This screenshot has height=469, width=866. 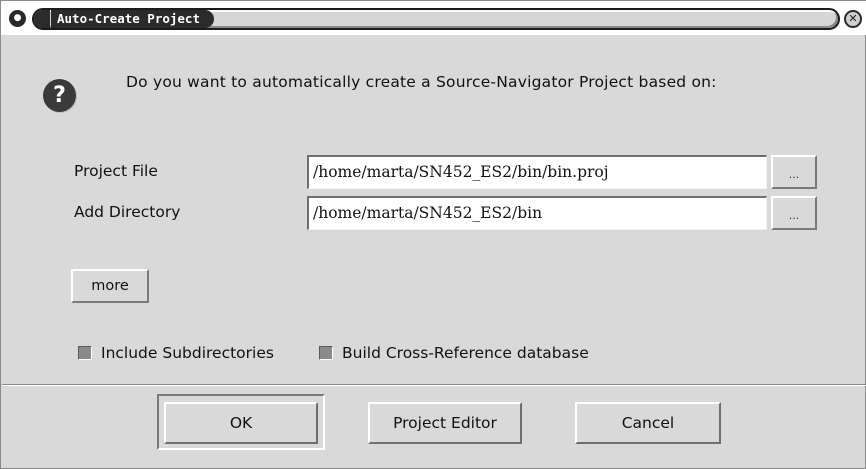 What do you see at coordinates (116, 171) in the screenshot?
I see `project-file-label: Project File` at bounding box center [116, 171].